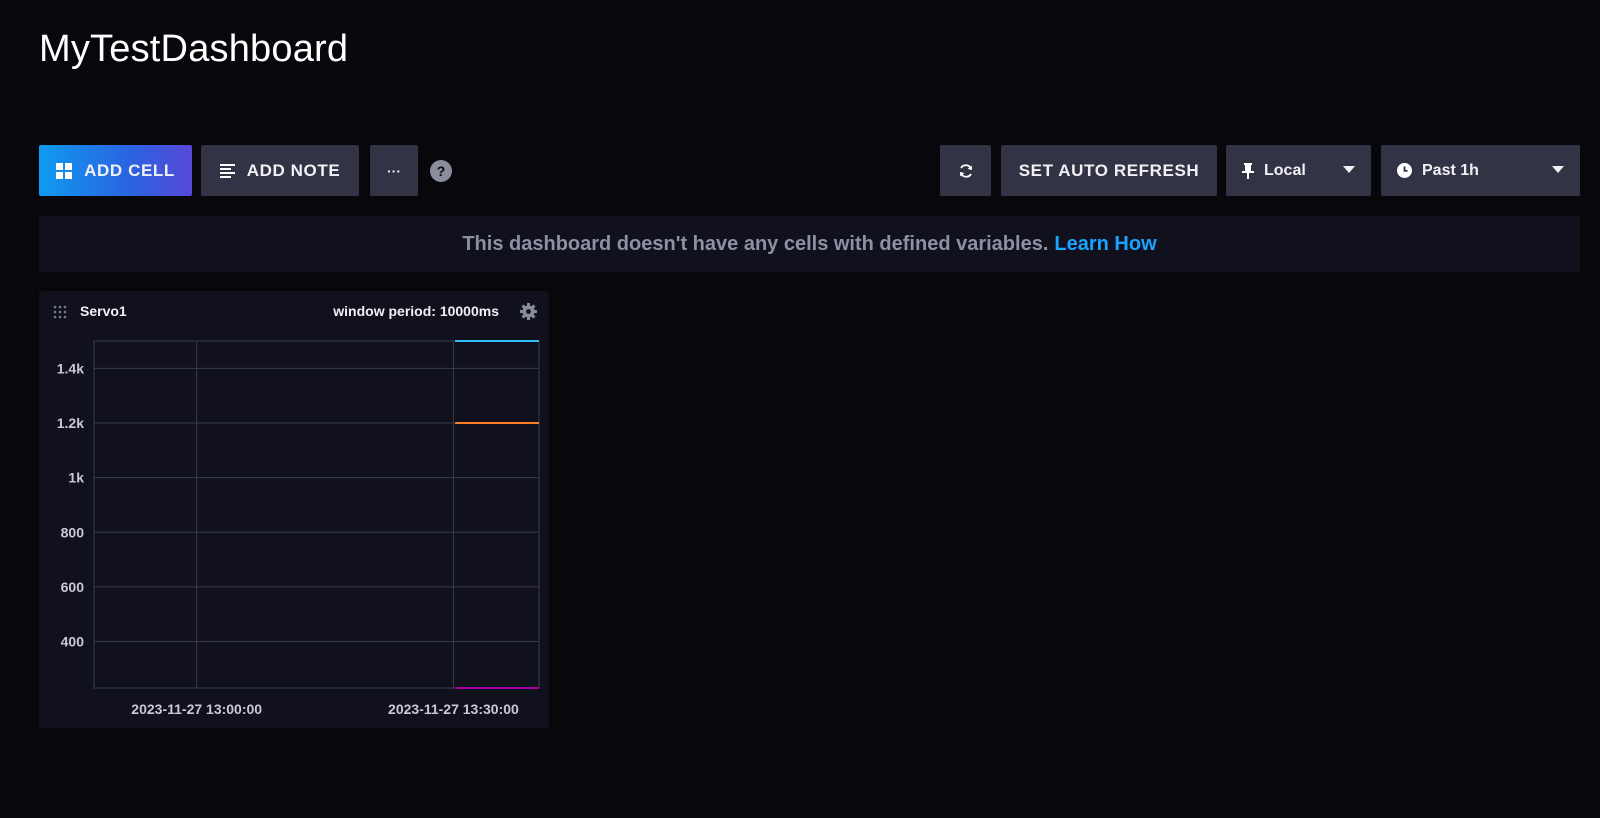  I want to click on add-note-button: ADD NOTE, so click(280, 170).